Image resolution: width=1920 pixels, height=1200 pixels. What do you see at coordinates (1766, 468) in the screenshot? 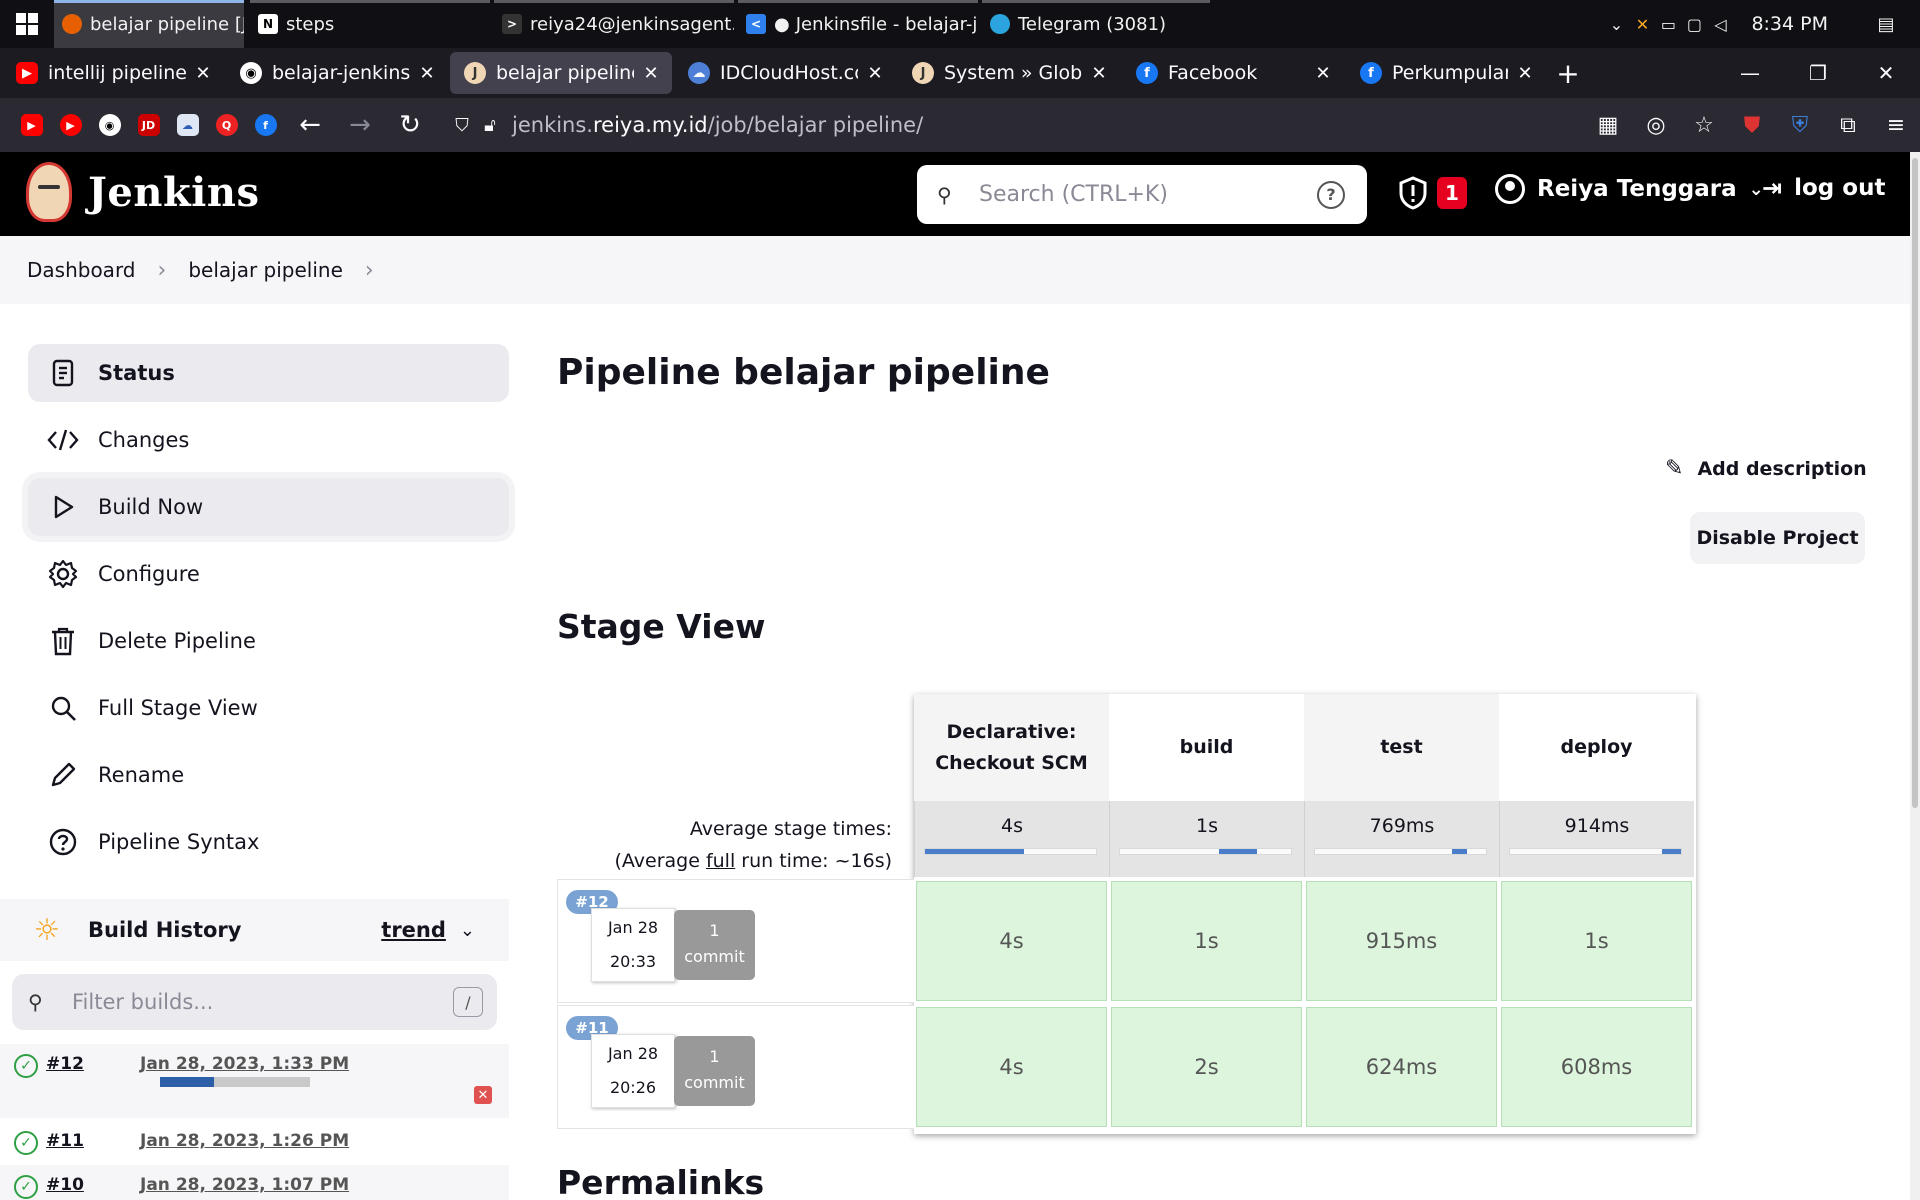
I see `add-description-link: ✎ Add description` at bounding box center [1766, 468].